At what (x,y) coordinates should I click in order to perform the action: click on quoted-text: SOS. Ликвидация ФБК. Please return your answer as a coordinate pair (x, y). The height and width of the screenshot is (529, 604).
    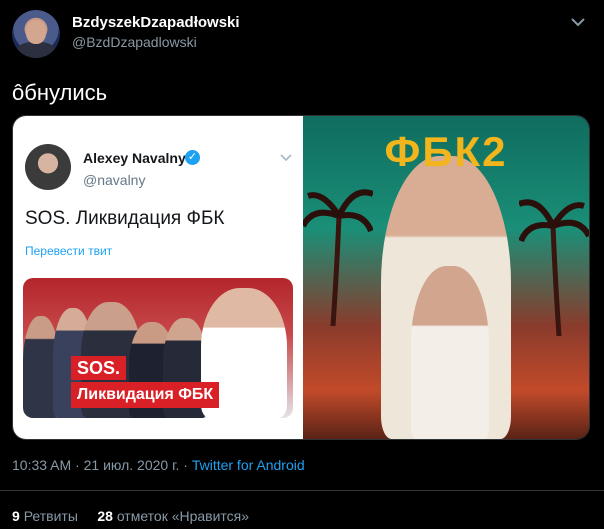
    Looking at the image, I should click on (125, 218).